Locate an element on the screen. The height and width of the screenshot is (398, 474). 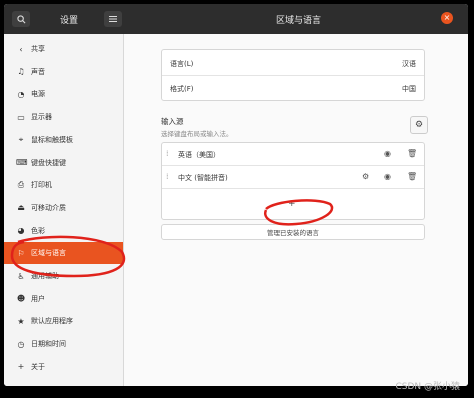
red-annotation-overlay is located at coordinates (172, 238).